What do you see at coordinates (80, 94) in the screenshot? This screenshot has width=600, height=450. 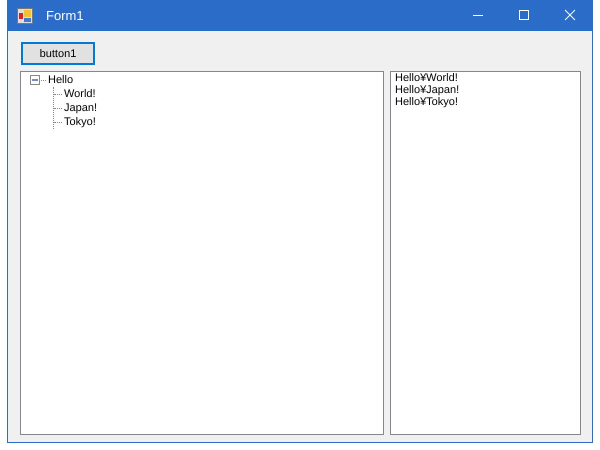 I see `tree-node: World!` at bounding box center [80, 94].